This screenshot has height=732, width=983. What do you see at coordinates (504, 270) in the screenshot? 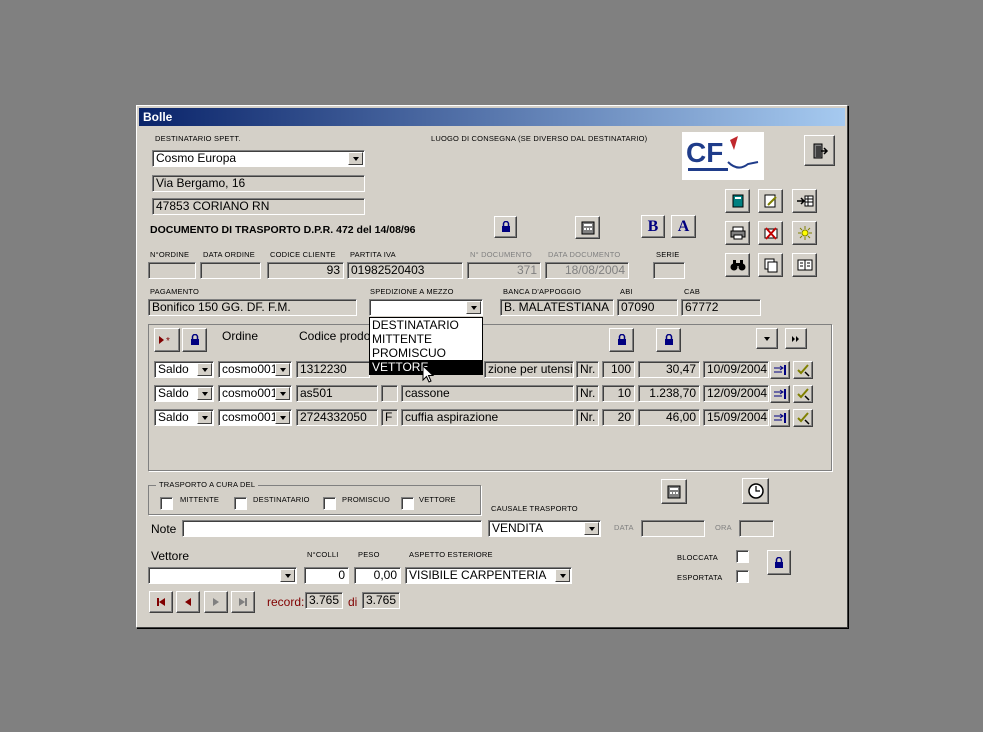
I see `n-documento-field: 371` at bounding box center [504, 270].